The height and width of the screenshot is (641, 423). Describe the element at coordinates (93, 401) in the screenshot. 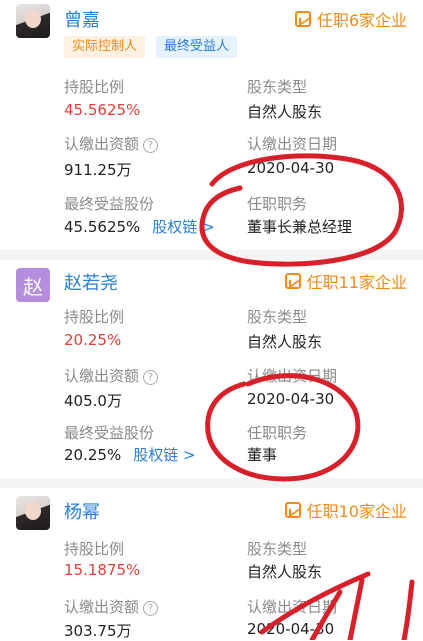

I see `capital-value: 405.0万` at that location.